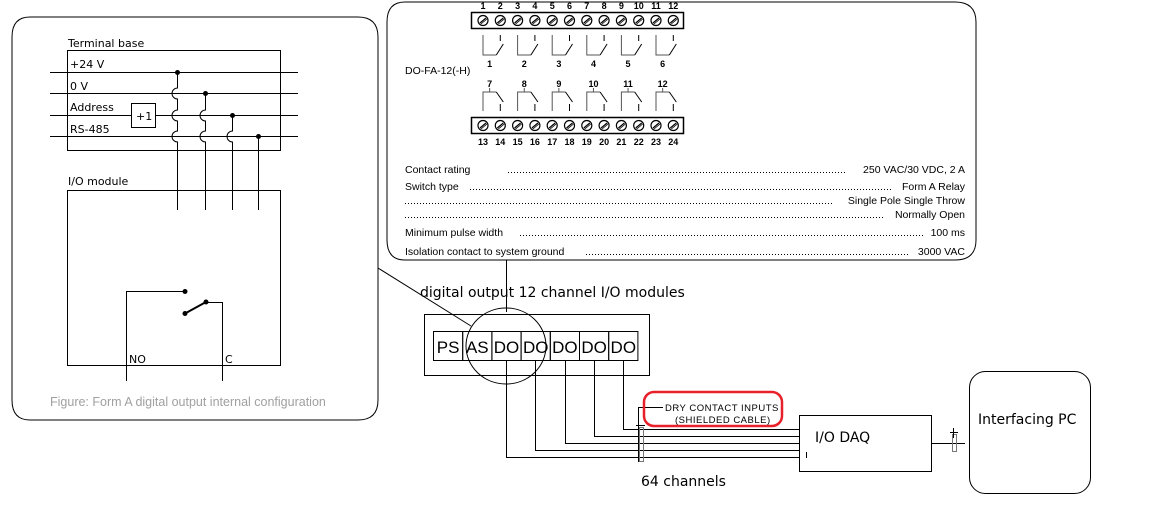 The height and width of the screenshot is (530, 1159). Describe the element at coordinates (489, 84) in the screenshot. I see `relay-number: 7` at that location.